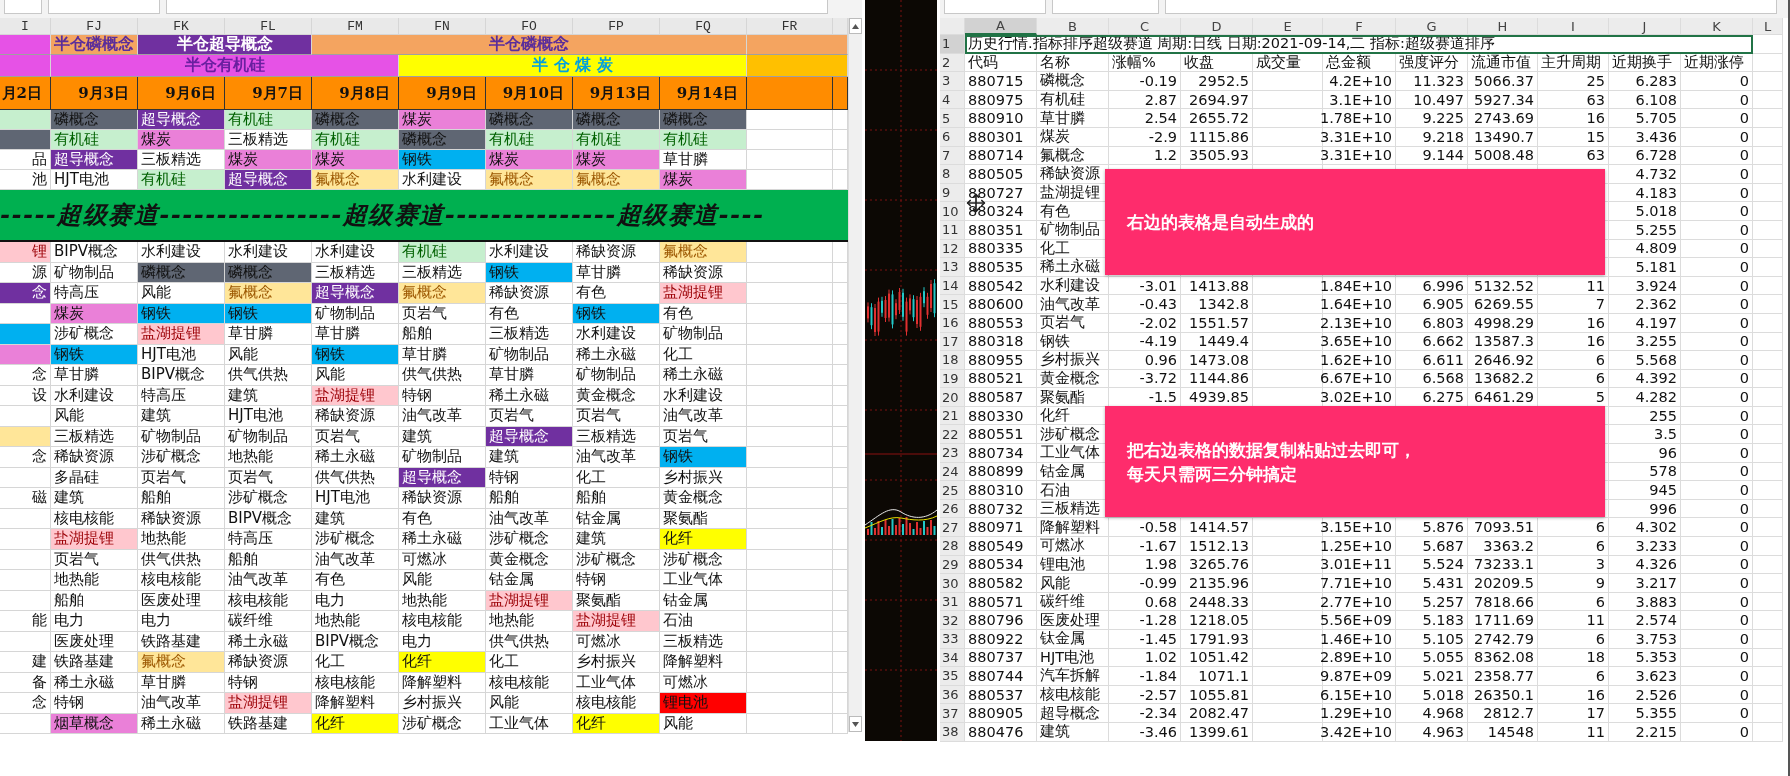 The image size is (1790, 776). I want to click on table-cell: 超导概念, so click(529, 436).